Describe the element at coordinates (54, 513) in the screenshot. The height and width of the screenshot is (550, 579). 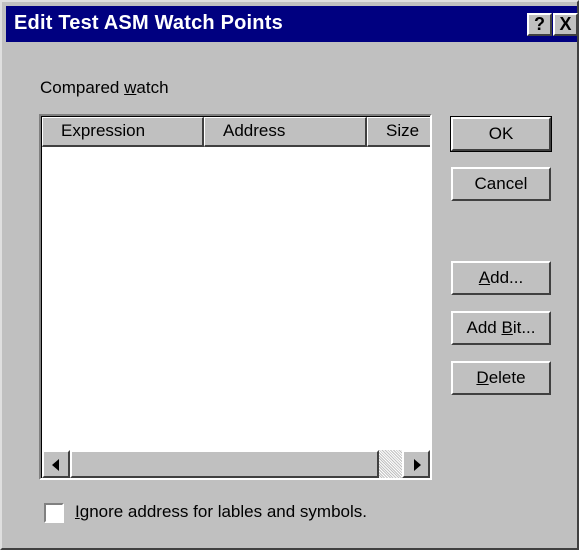
I see `ignore-address-checkbox` at that location.